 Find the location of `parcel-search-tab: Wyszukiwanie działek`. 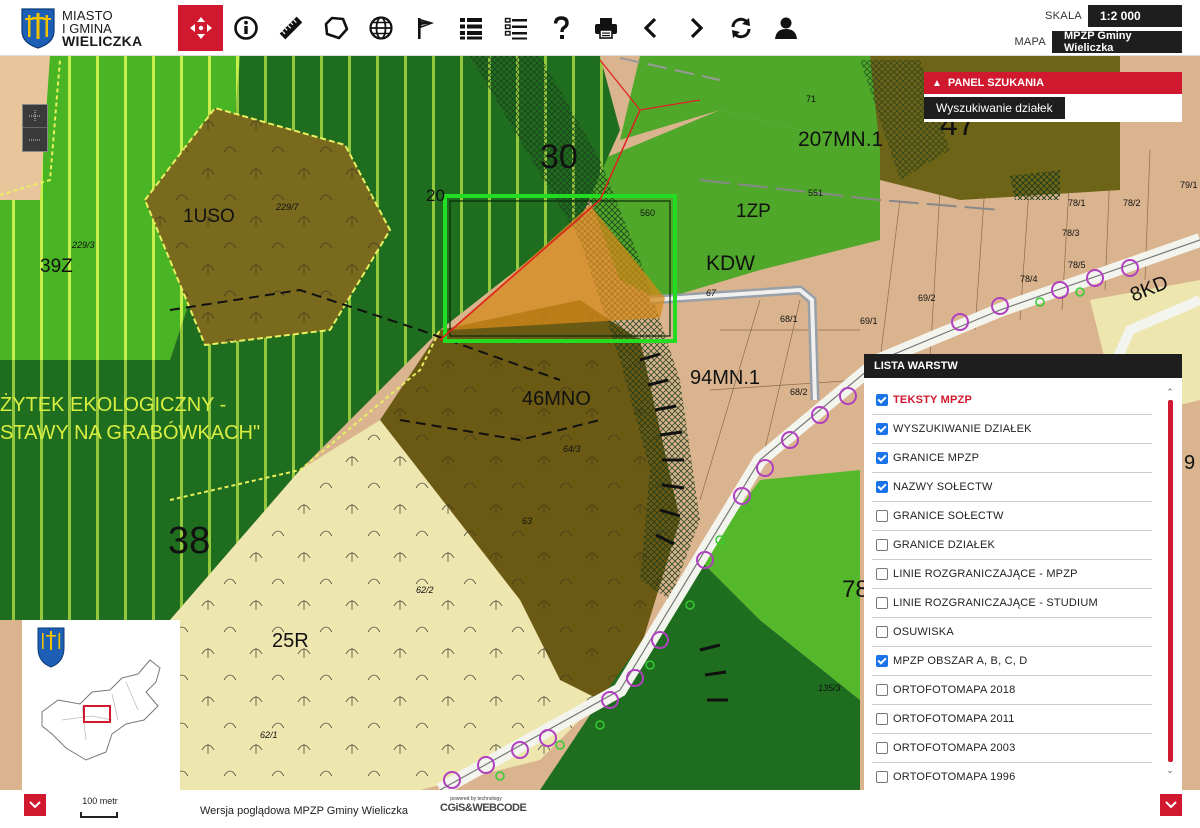

parcel-search-tab: Wyszukiwanie działek is located at coordinates (994, 108).